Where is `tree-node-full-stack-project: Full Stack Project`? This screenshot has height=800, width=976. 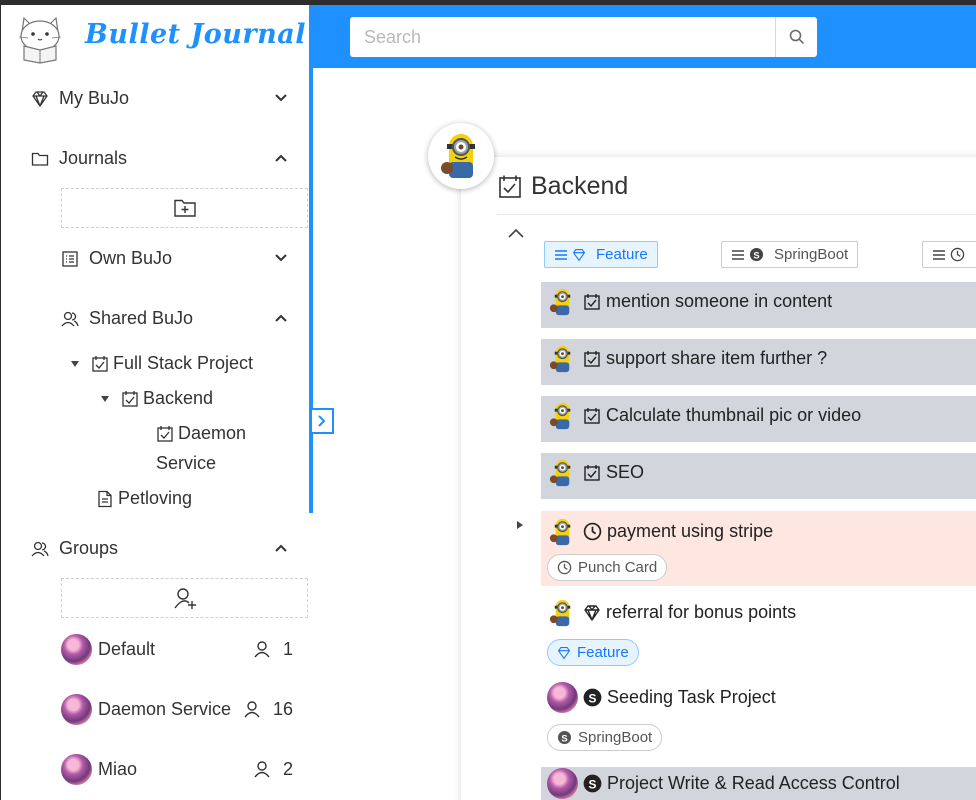
tree-node-full-stack-project: Full Stack Project is located at coordinates (162, 363).